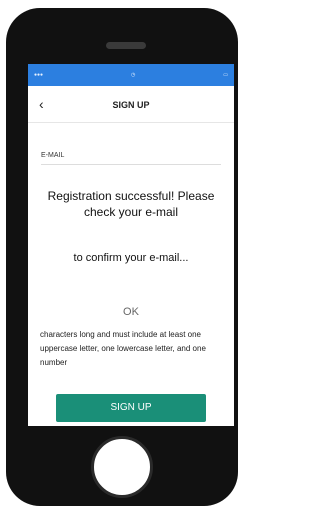 This screenshot has width=320, height=513. Describe the element at coordinates (122, 467) in the screenshot. I see `home-button` at that location.